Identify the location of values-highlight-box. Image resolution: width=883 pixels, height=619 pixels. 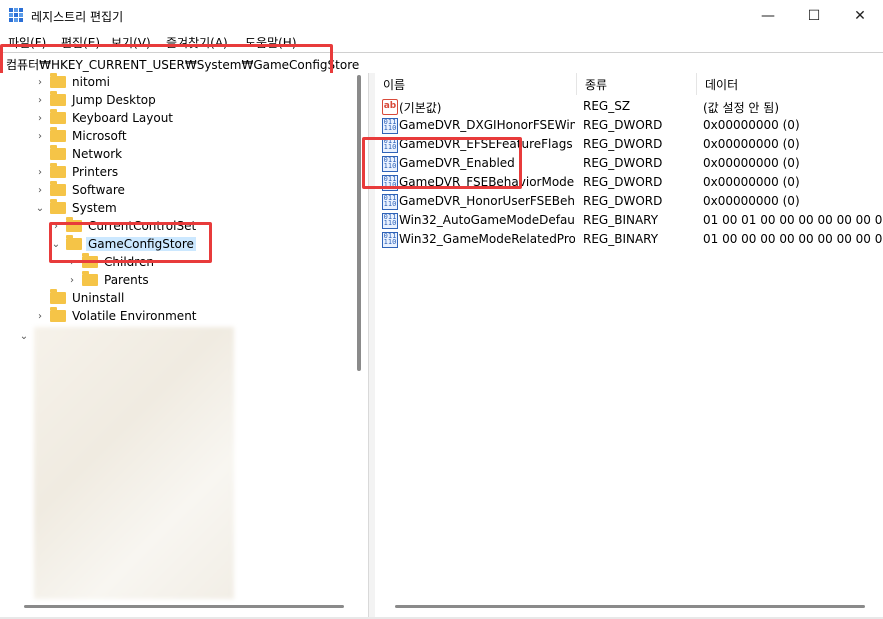
(442, 163).